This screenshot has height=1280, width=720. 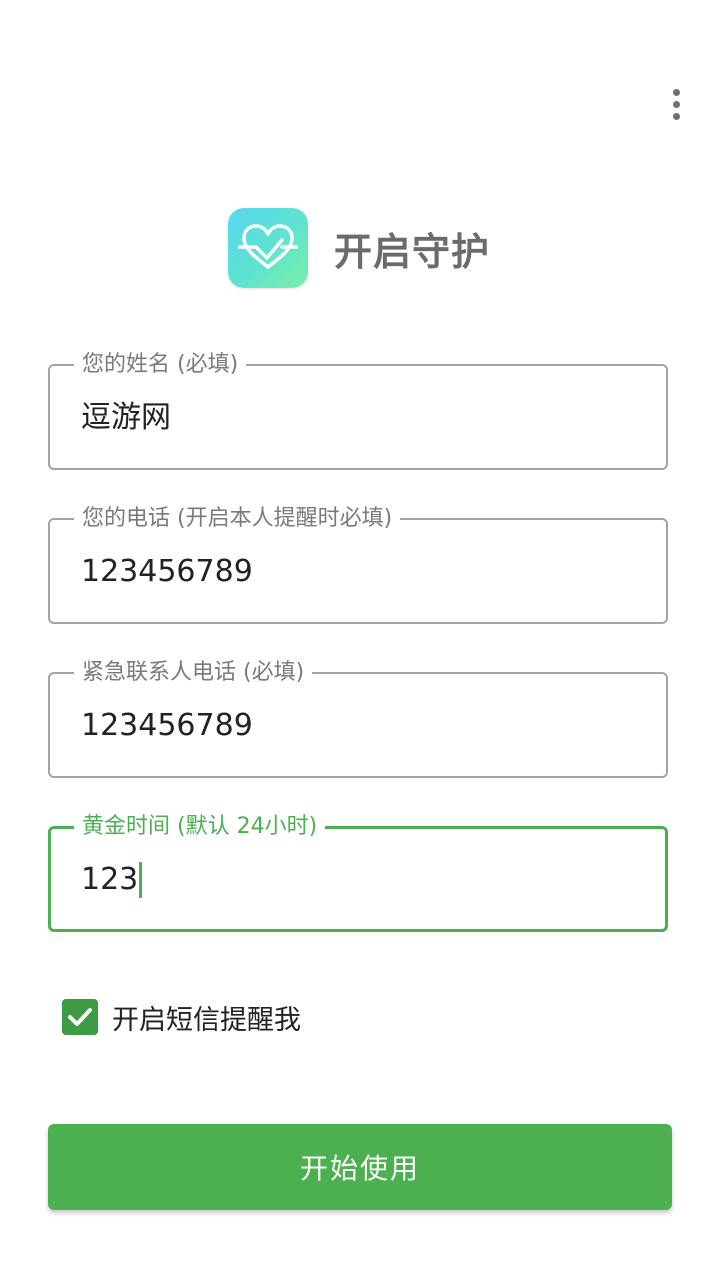 I want to click on more-vertical-icon, so click(x=676, y=104).